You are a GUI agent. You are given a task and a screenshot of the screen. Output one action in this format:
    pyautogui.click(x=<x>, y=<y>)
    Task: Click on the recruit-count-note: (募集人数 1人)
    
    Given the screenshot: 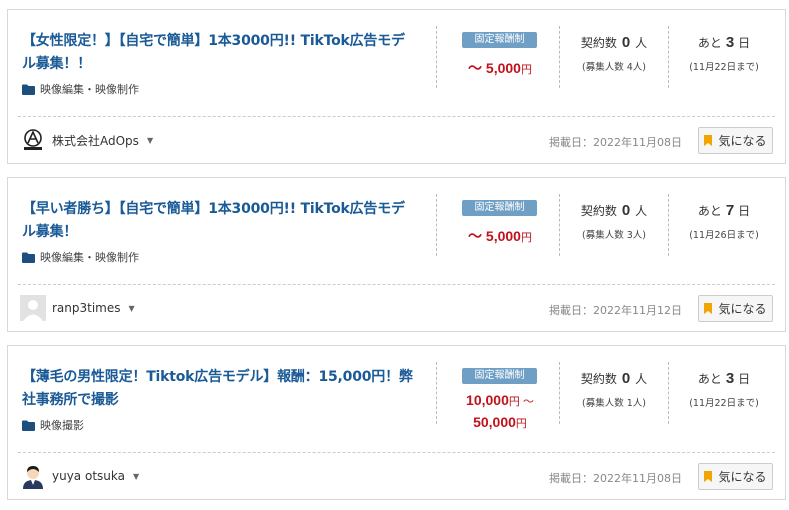 What is the action you would take?
    pyautogui.click(x=614, y=403)
    